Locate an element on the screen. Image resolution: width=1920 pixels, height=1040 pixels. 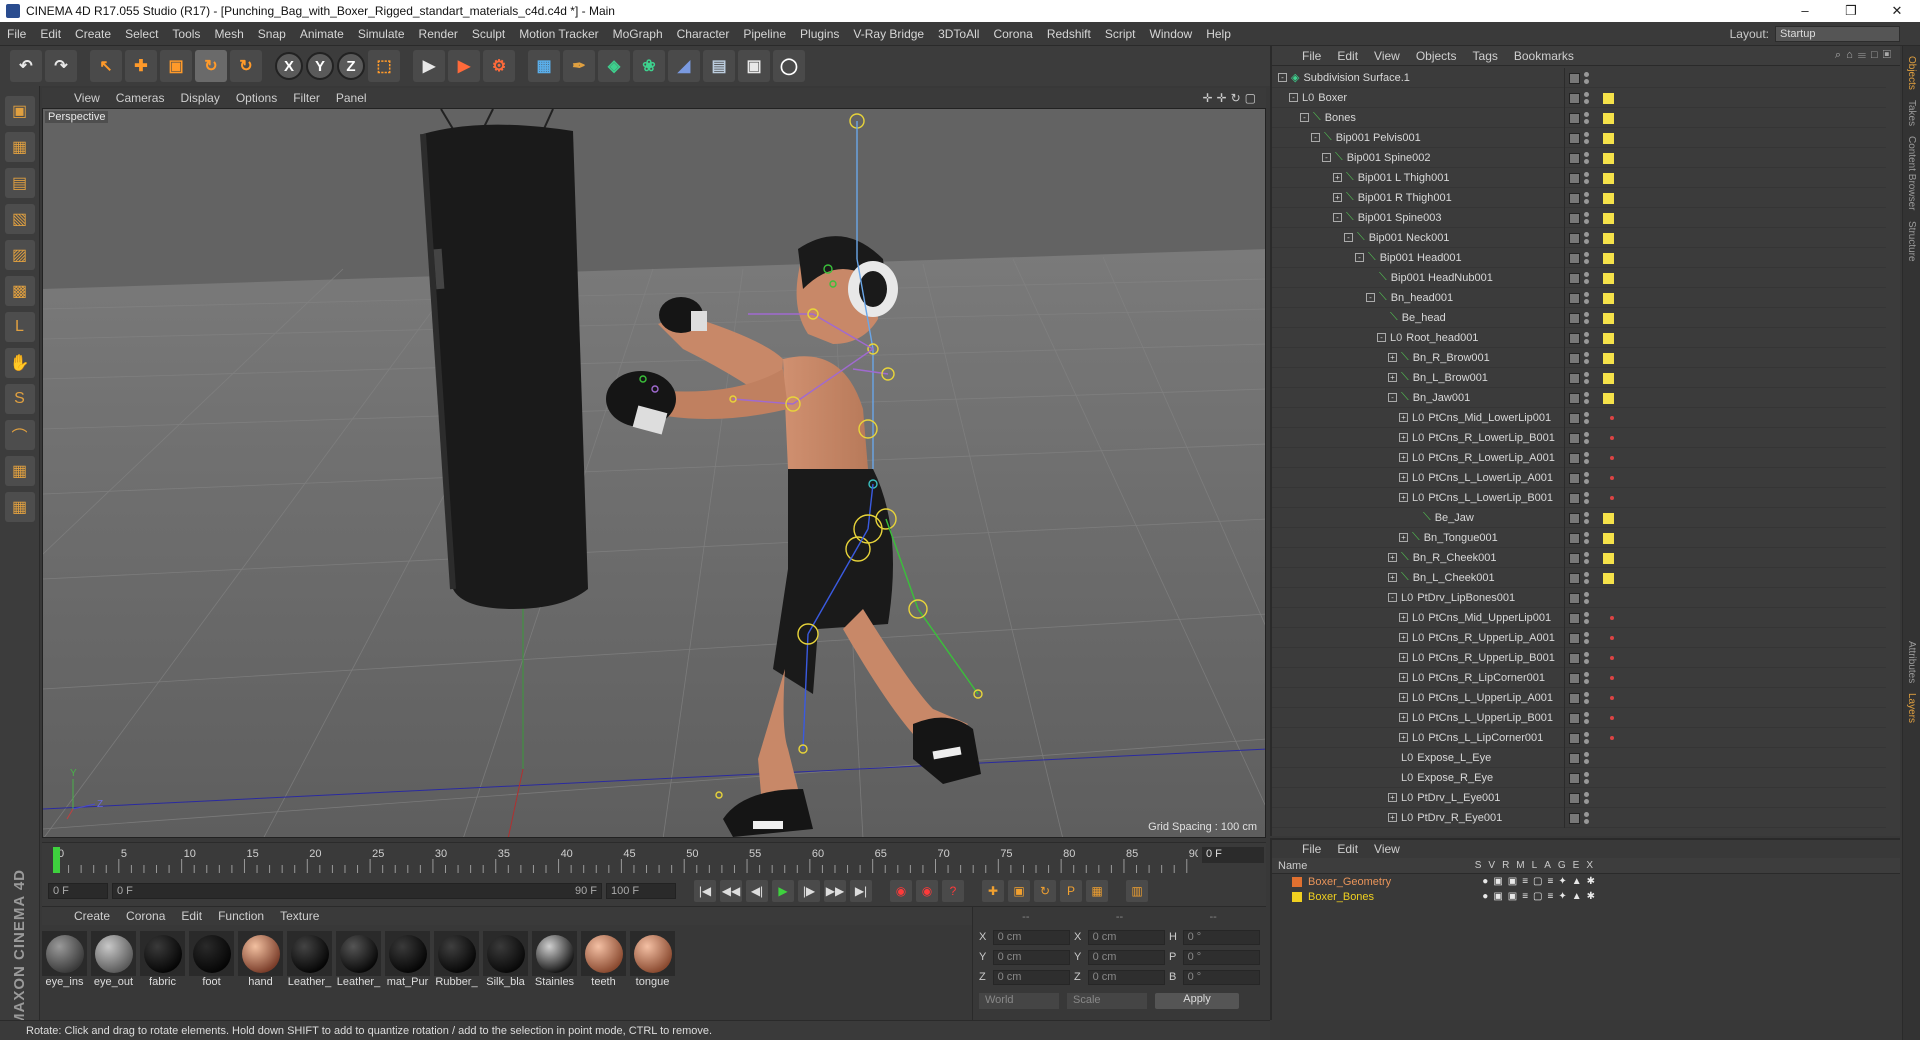
object-name: Be_Jaw is located at coordinates (1454, 518).